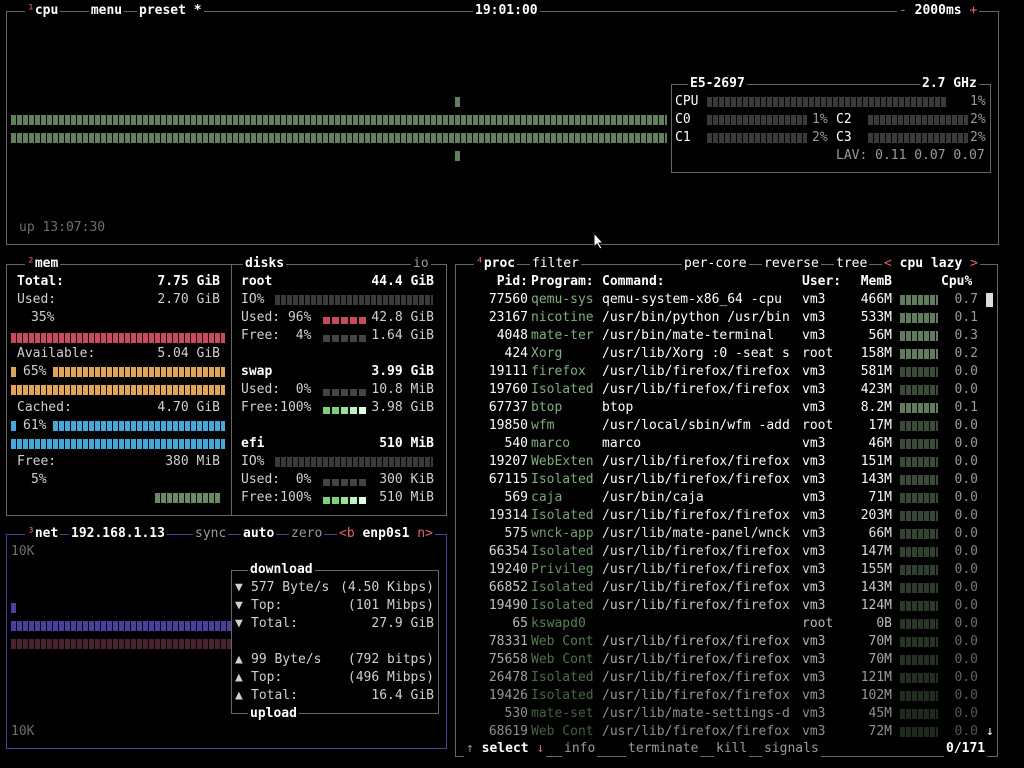  What do you see at coordinates (265, 264) in the screenshot?
I see `disks-tab: disks` at bounding box center [265, 264].